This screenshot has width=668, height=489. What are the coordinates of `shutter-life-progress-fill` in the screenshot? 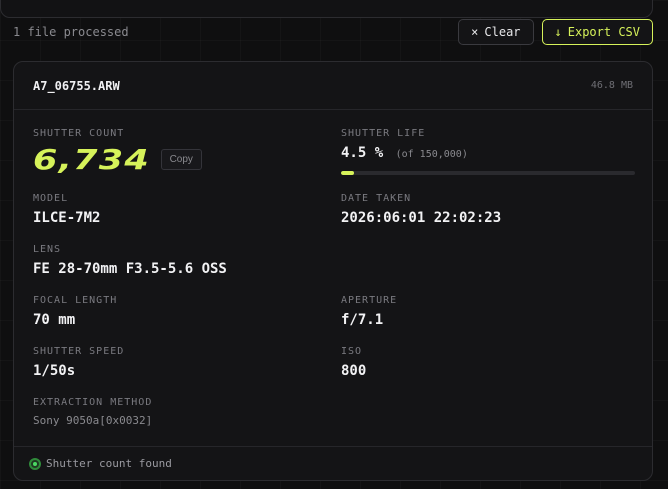 It's located at (348, 173).